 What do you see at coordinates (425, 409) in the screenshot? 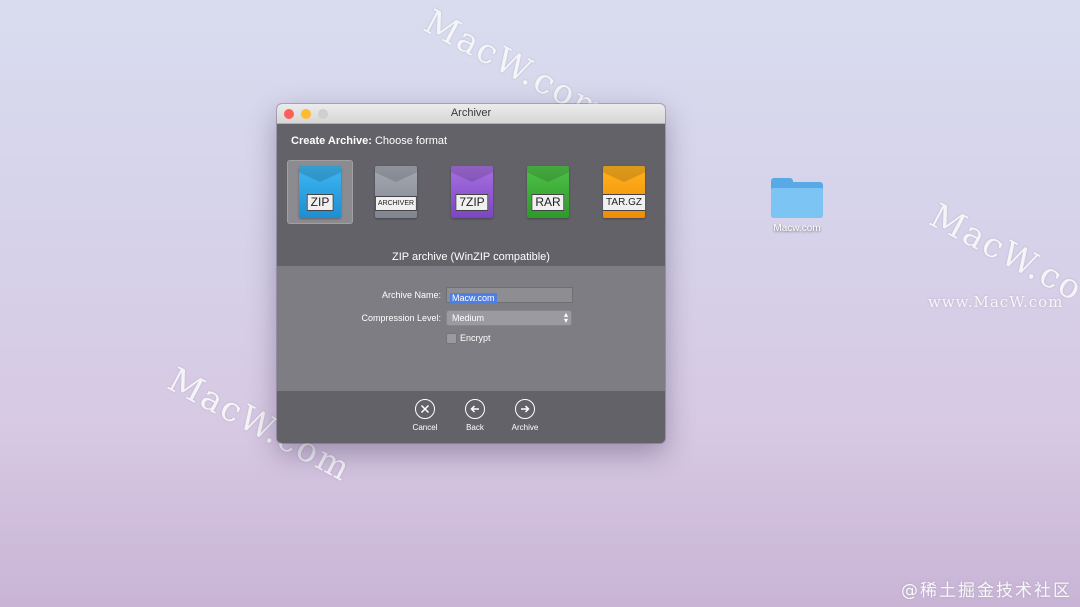
I see `close-icon` at bounding box center [425, 409].